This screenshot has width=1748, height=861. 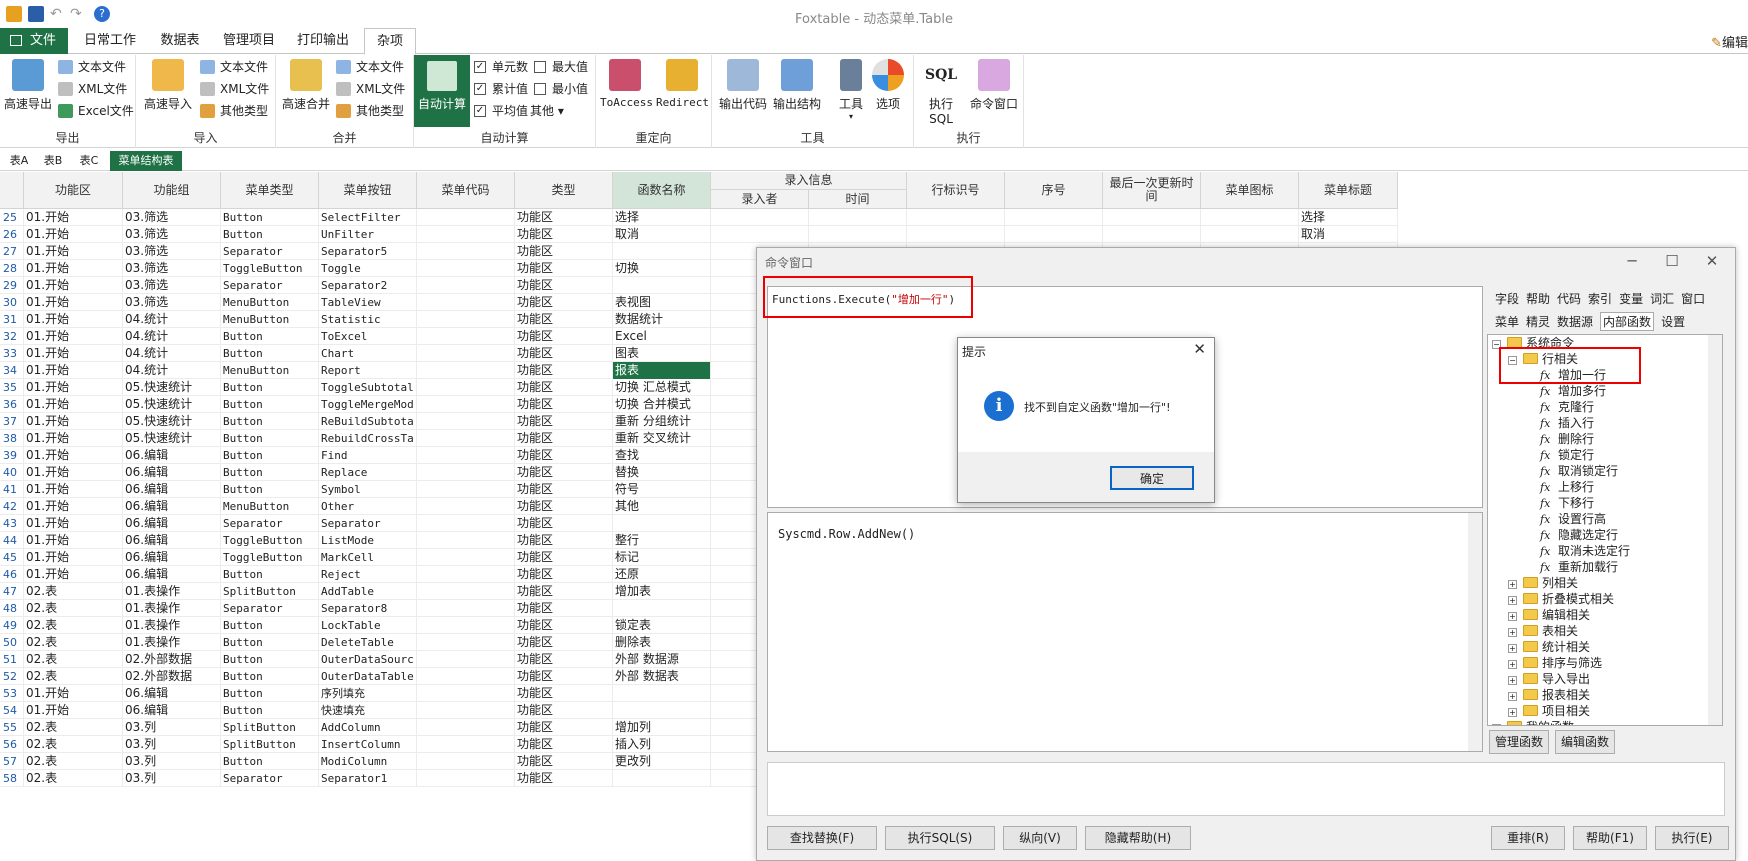 What do you see at coordinates (180, 41) in the screenshot?
I see `tab-datatable: 数据表` at bounding box center [180, 41].